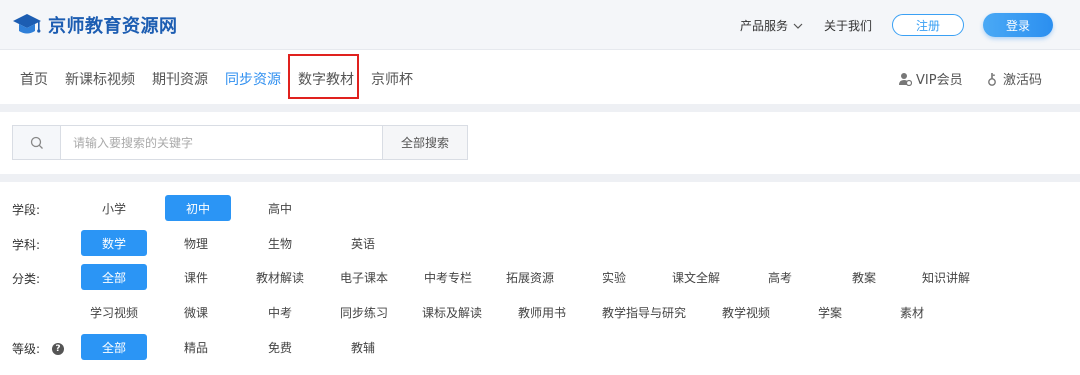 The width and height of the screenshot is (1080, 375). What do you see at coordinates (746, 312) in the screenshot?
I see `filter-option: 教学视频` at bounding box center [746, 312].